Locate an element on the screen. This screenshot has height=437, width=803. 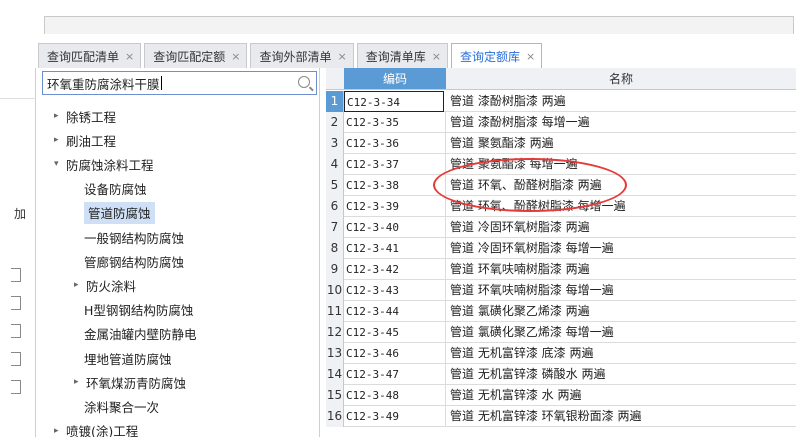
tree-item-label: 喷镀(涂)工程 is located at coordinates (102, 430).